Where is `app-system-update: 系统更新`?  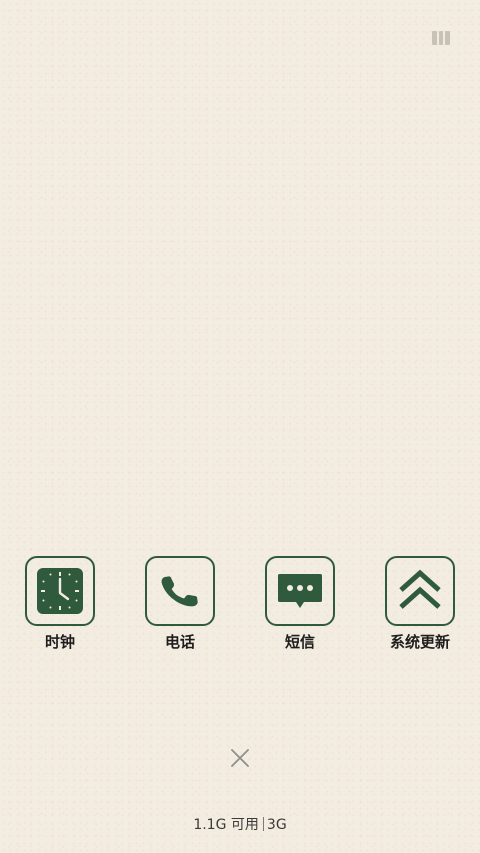 app-system-update: 系统更新 is located at coordinates (420, 603).